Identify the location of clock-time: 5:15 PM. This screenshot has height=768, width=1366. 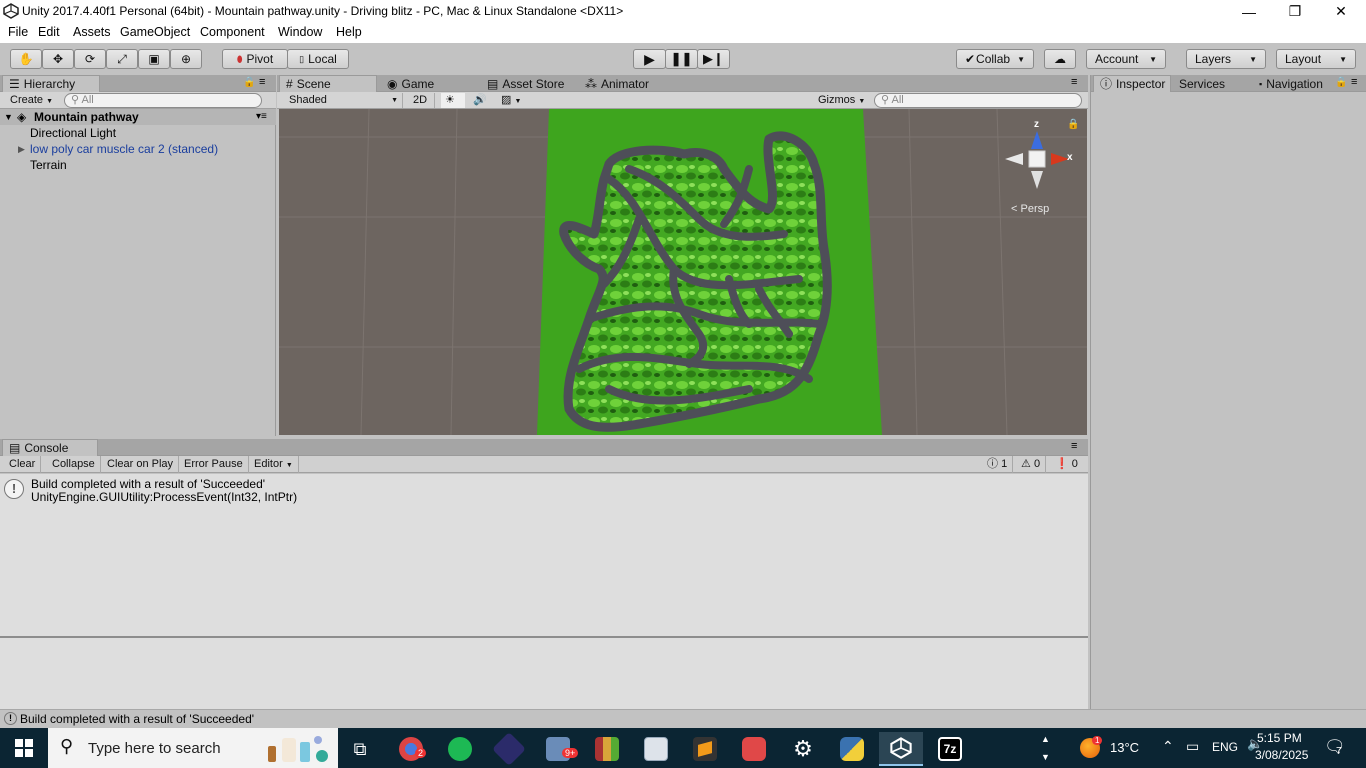
(1279, 738).